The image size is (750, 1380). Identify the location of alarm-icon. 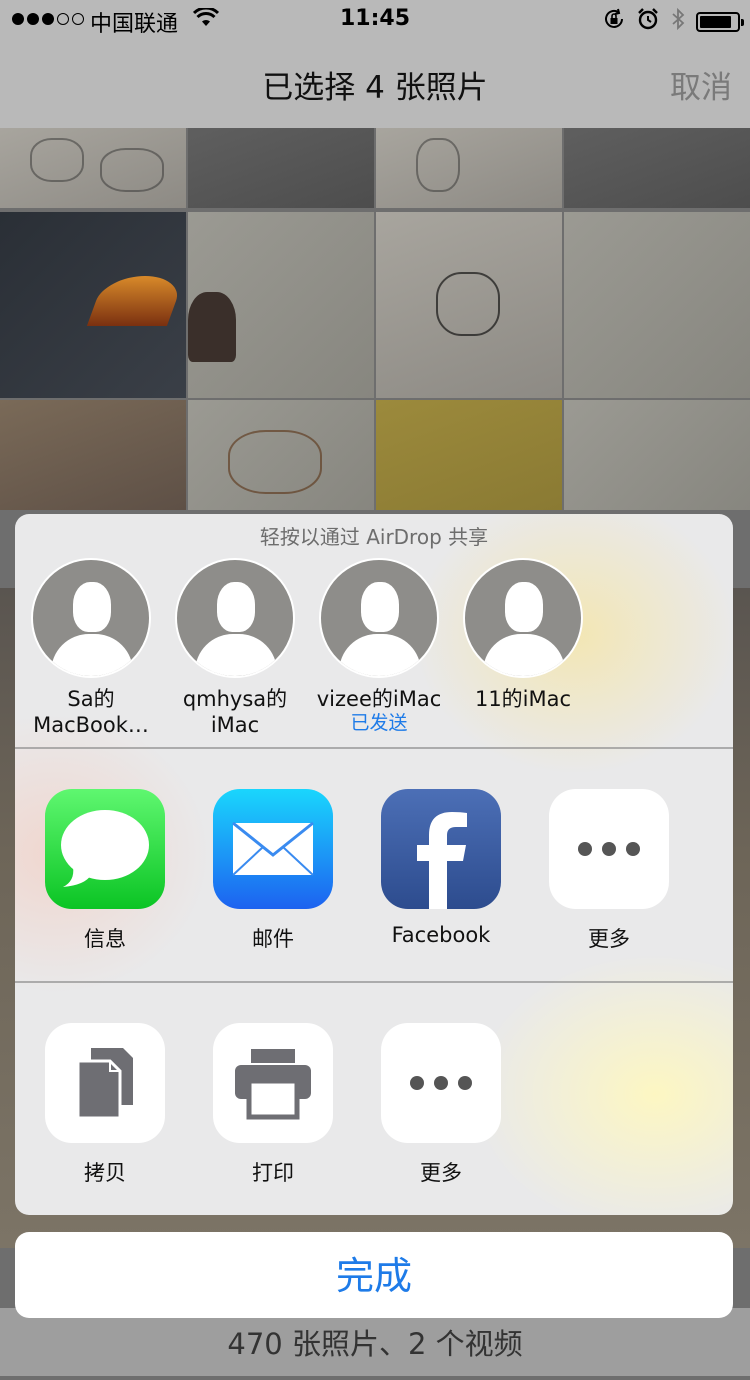
(648, 22).